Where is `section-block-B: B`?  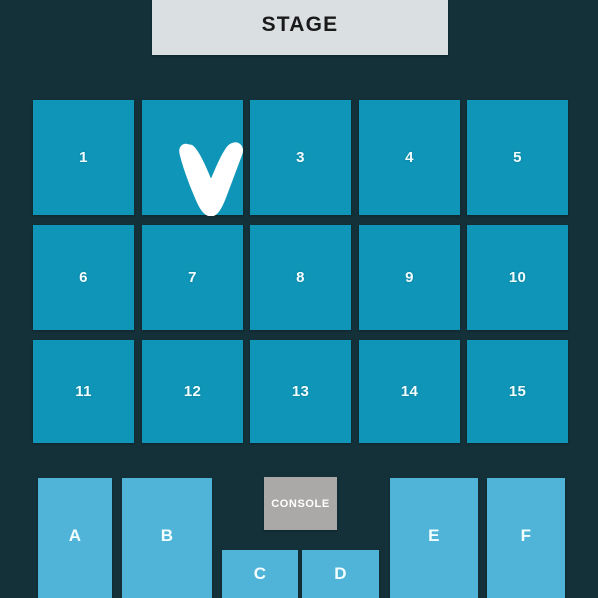
section-block-B: B is located at coordinates (167, 538).